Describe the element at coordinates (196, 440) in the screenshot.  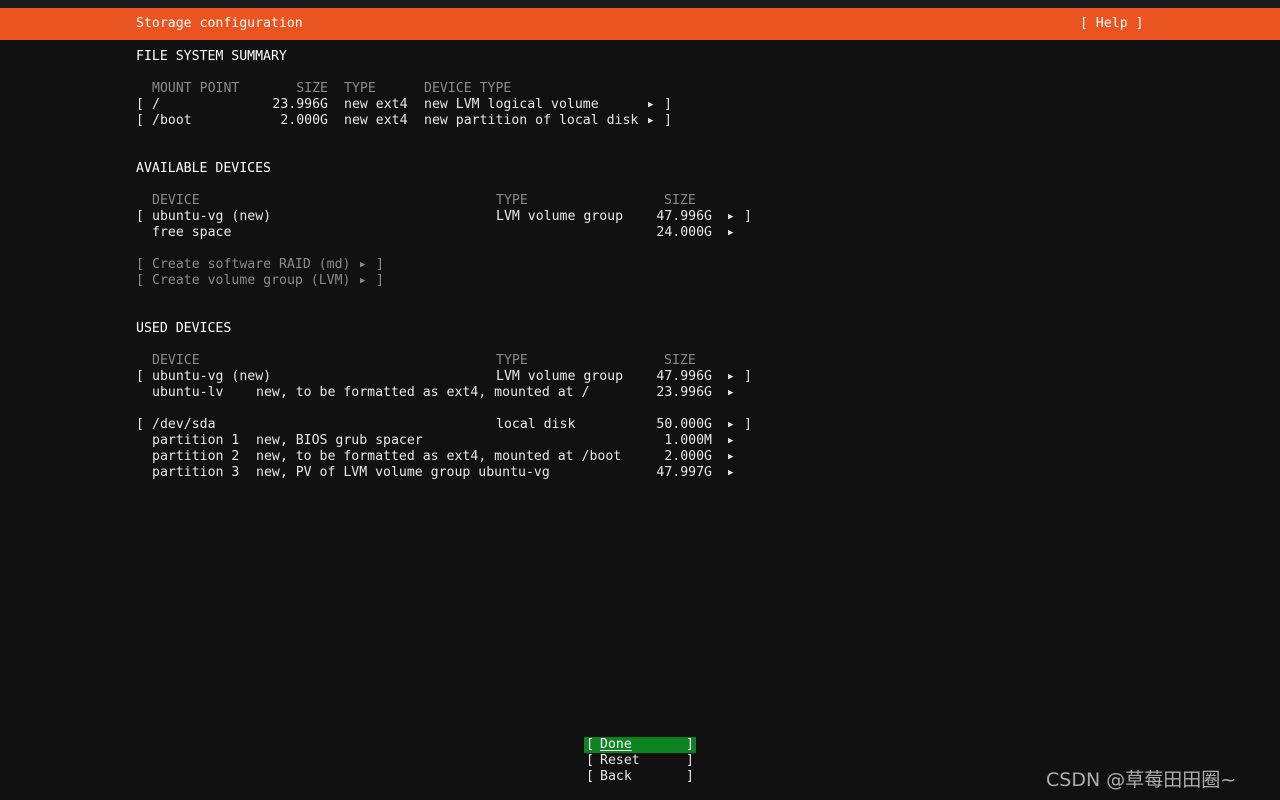
I see `child-name: partition 1` at that location.